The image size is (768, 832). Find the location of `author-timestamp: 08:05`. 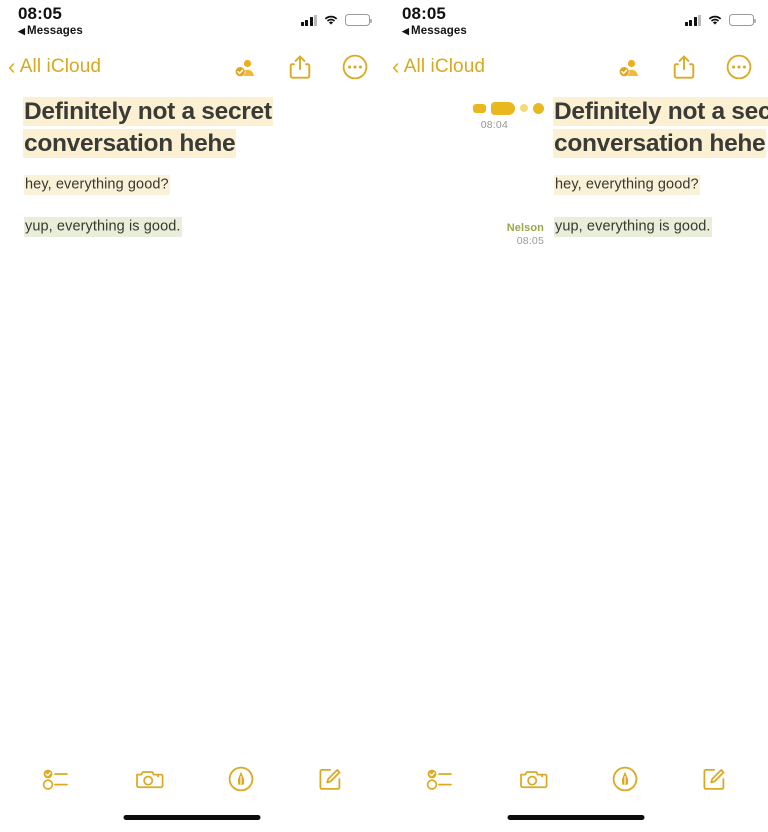

author-timestamp: 08:05 is located at coordinates (530, 241).